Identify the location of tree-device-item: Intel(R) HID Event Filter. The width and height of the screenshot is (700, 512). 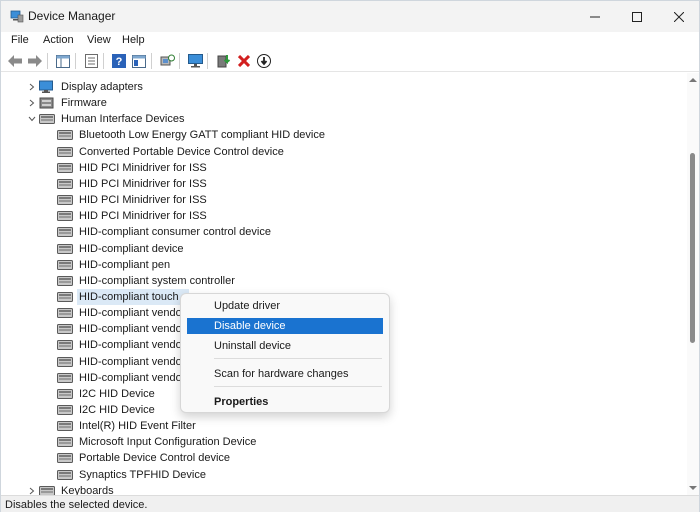
(127, 426).